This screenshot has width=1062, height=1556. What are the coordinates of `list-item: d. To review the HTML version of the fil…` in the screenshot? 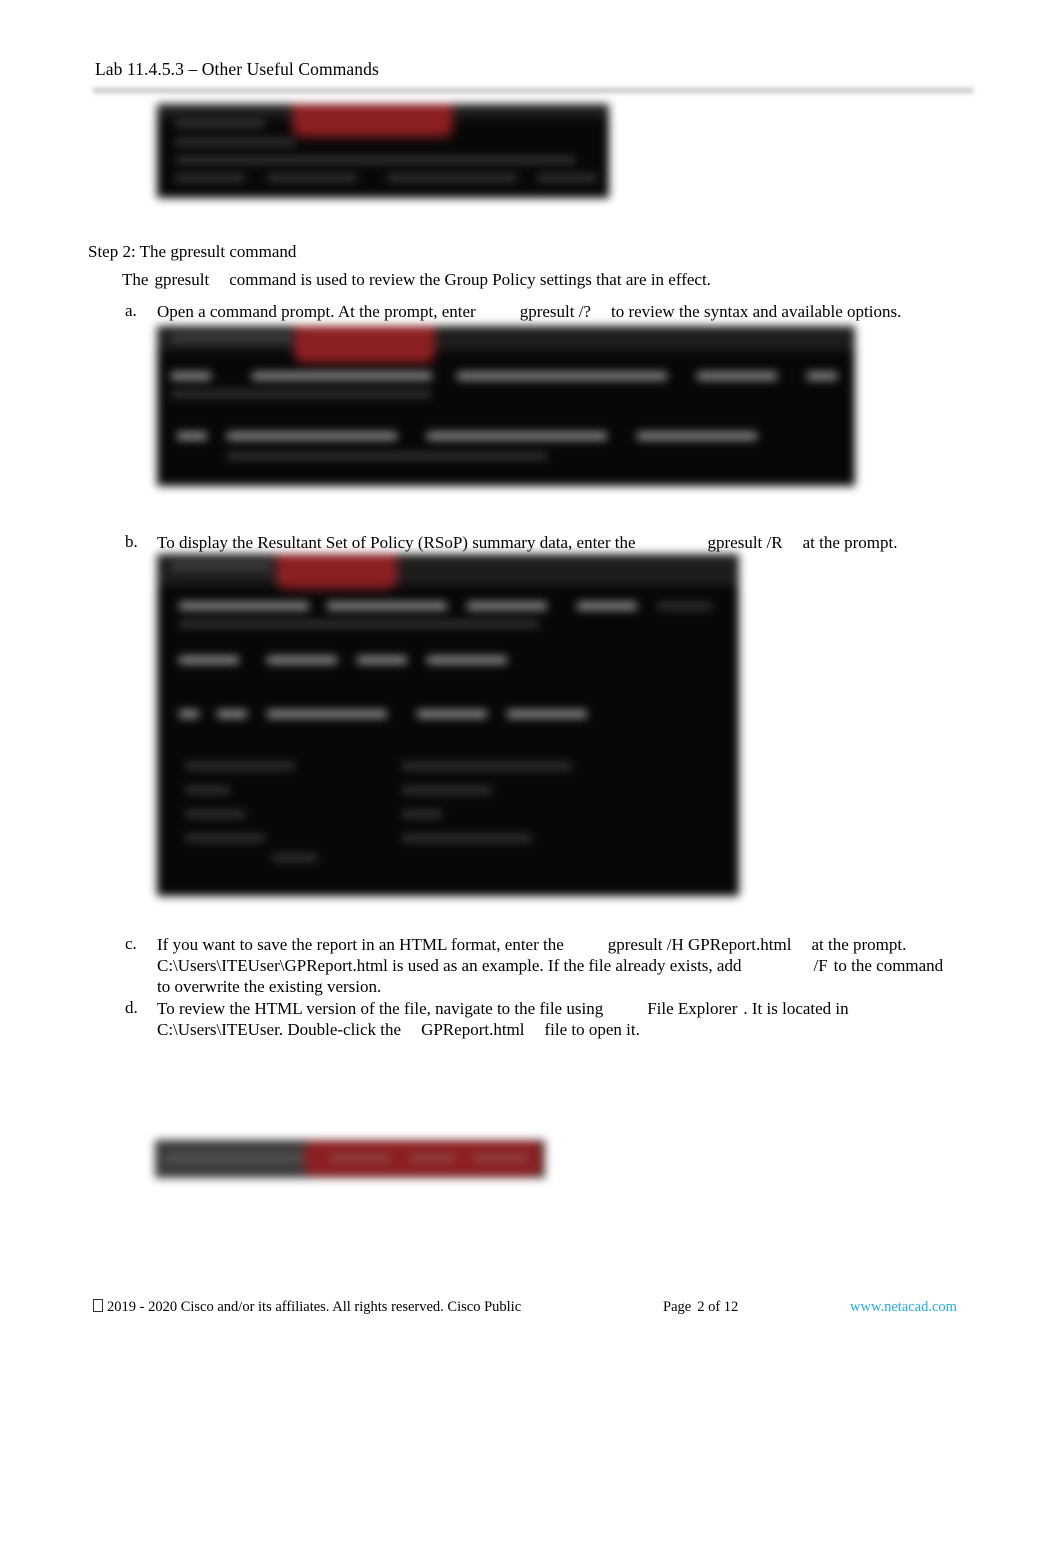 It's located at (555, 1019).